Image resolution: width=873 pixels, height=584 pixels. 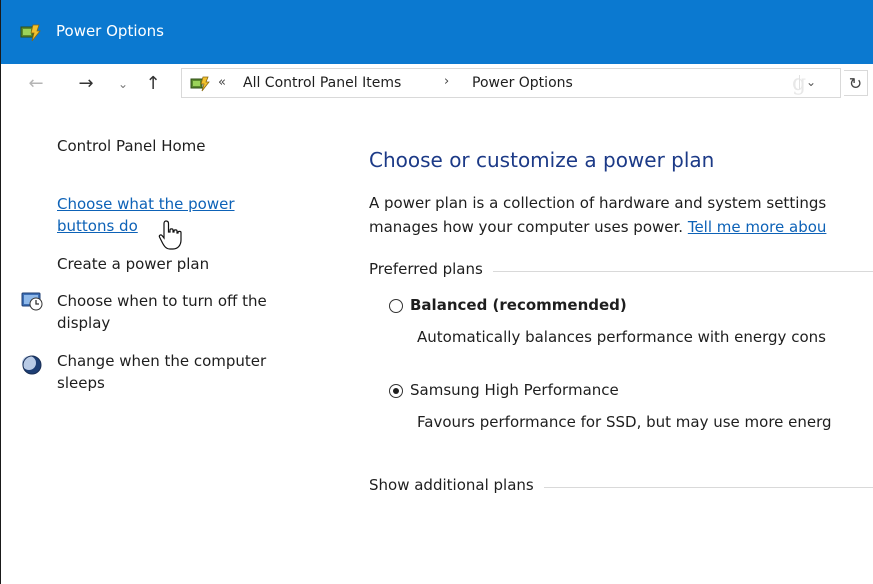 What do you see at coordinates (86, 84) in the screenshot?
I see `forward-arrow-icon: →` at bounding box center [86, 84].